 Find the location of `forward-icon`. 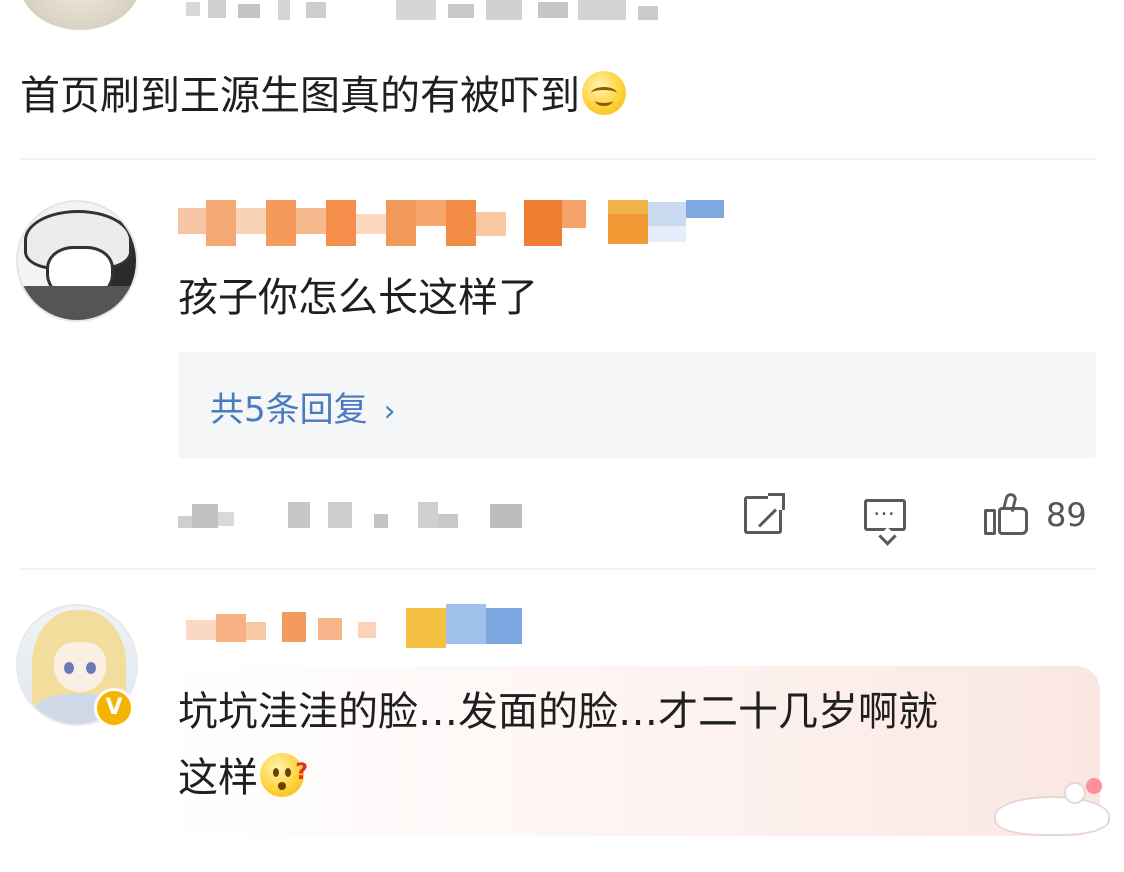

forward-icon is located at coordinates (764, 513).